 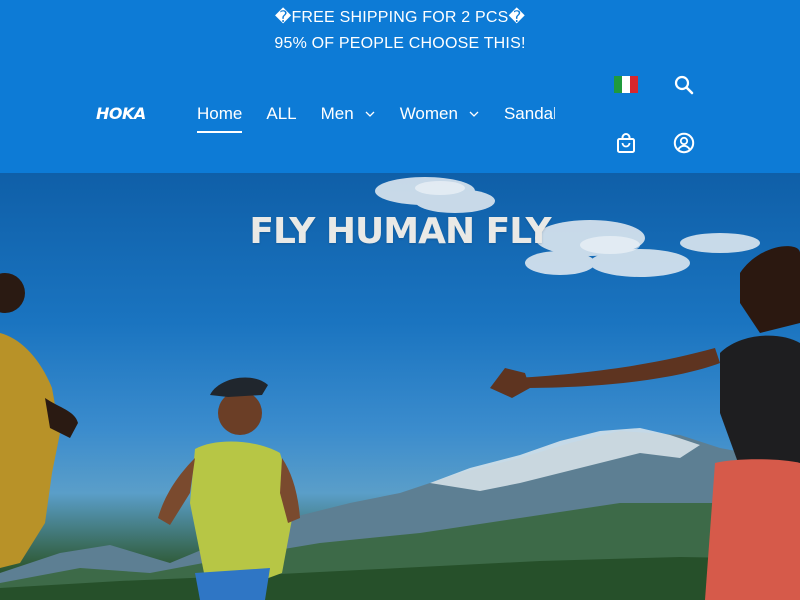 I want to click on nav-item-label: ALL, so click(x=281, y=113).